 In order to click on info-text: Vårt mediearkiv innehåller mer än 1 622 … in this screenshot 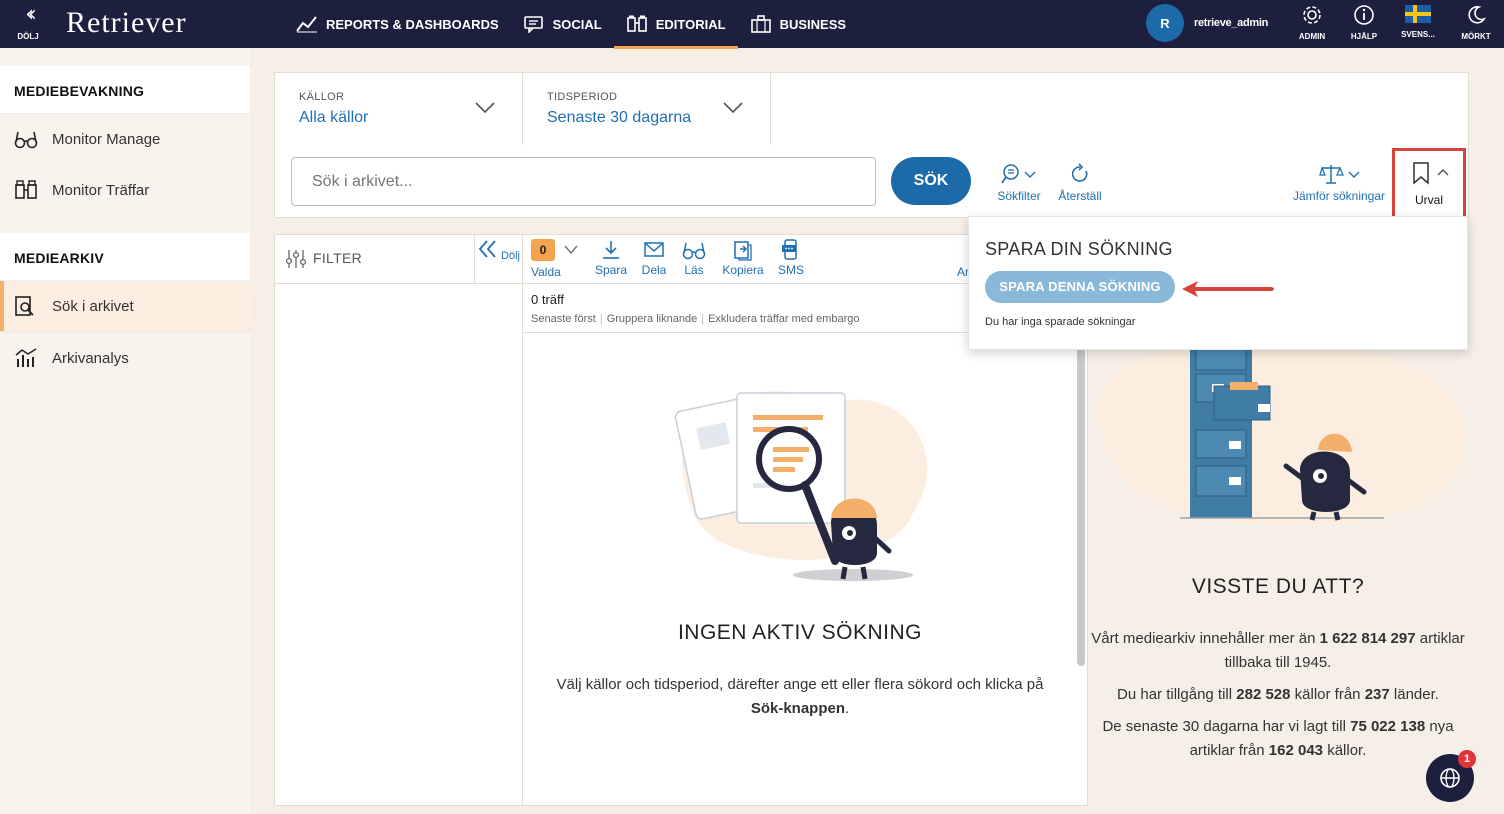, I will do `click(1278, 699)`.